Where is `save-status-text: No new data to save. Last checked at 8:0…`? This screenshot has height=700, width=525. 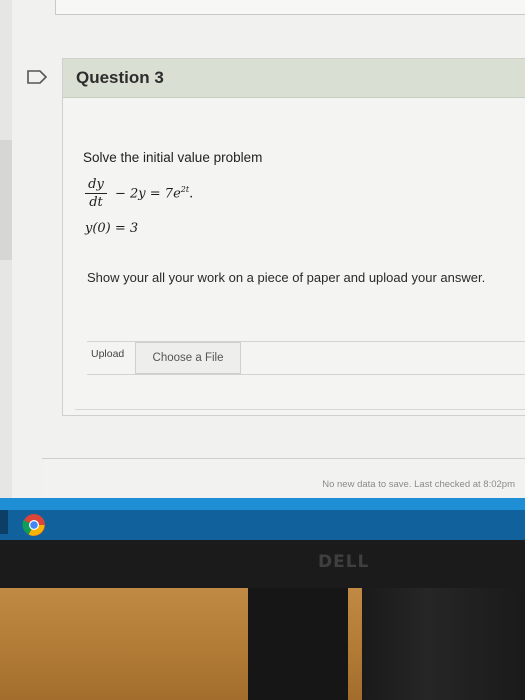 save-status-text: No new data to save. Last checked at 8:0… is located at coordinates (418, 484).